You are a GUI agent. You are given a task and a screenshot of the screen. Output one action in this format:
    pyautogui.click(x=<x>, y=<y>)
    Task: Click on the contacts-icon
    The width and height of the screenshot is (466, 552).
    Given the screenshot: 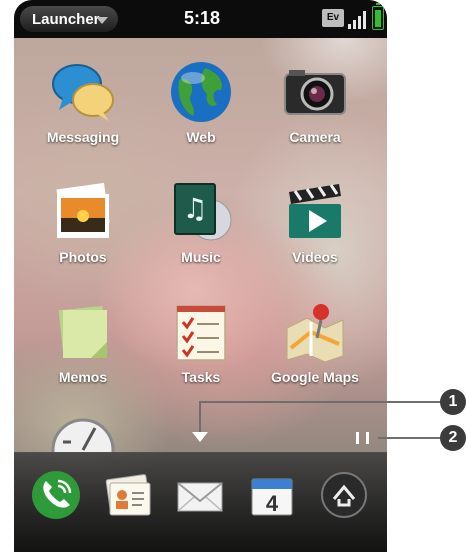 What is the action you would take?
    pyautogui.click(x=128, y=495)
    